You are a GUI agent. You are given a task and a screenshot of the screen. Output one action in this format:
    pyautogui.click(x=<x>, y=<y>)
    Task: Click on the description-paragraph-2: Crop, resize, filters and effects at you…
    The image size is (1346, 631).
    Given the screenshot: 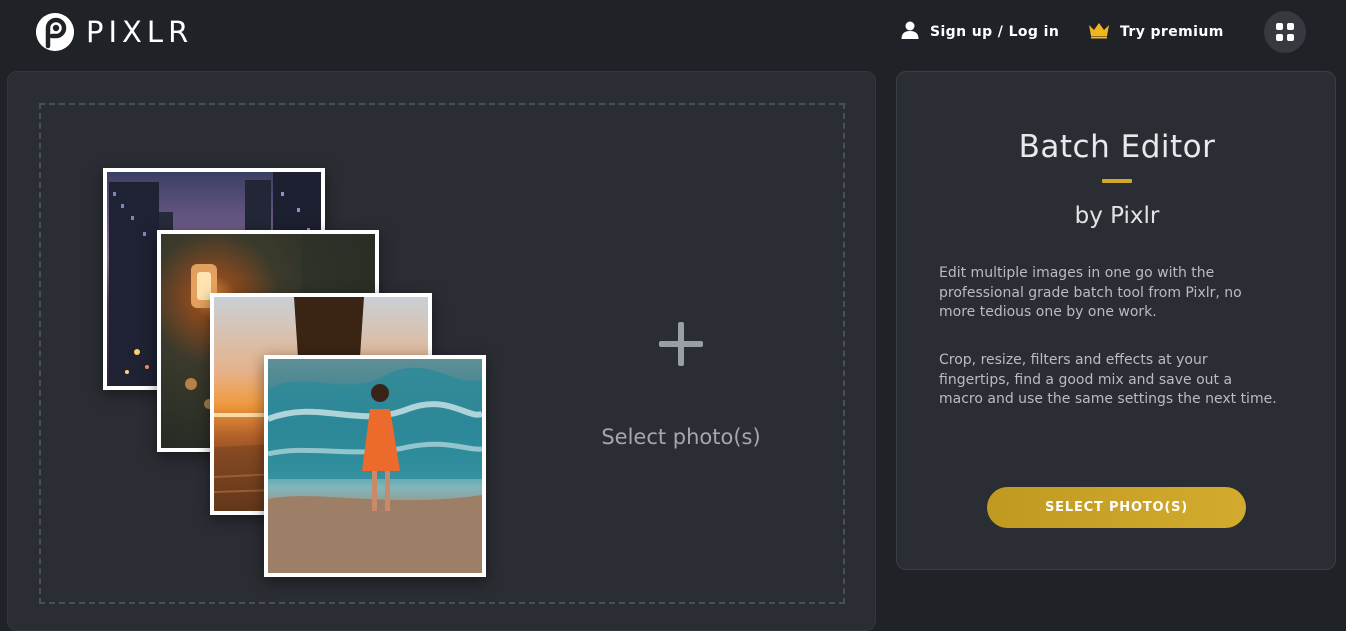 What is the action you would take?
    pyautogui.click(x=1108, y=379)
    